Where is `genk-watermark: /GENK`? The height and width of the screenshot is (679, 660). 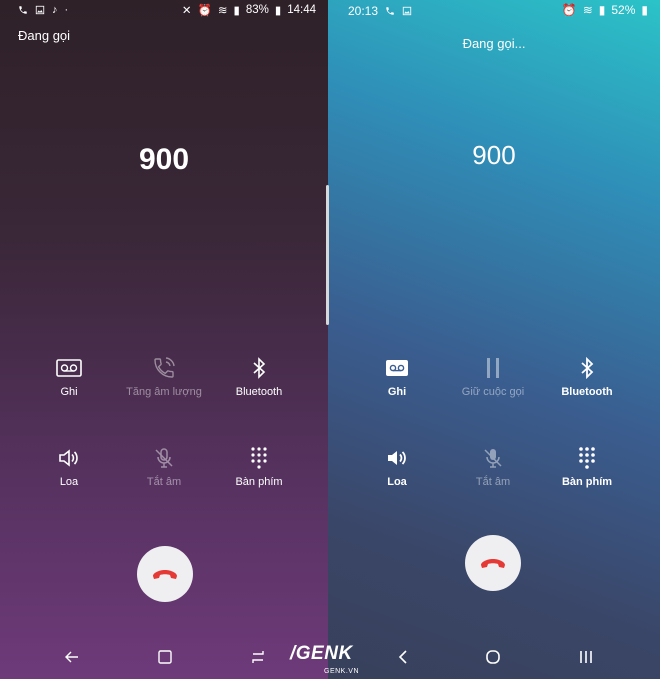
genk-watermark: /GENK is located at coordinates (321, 653).